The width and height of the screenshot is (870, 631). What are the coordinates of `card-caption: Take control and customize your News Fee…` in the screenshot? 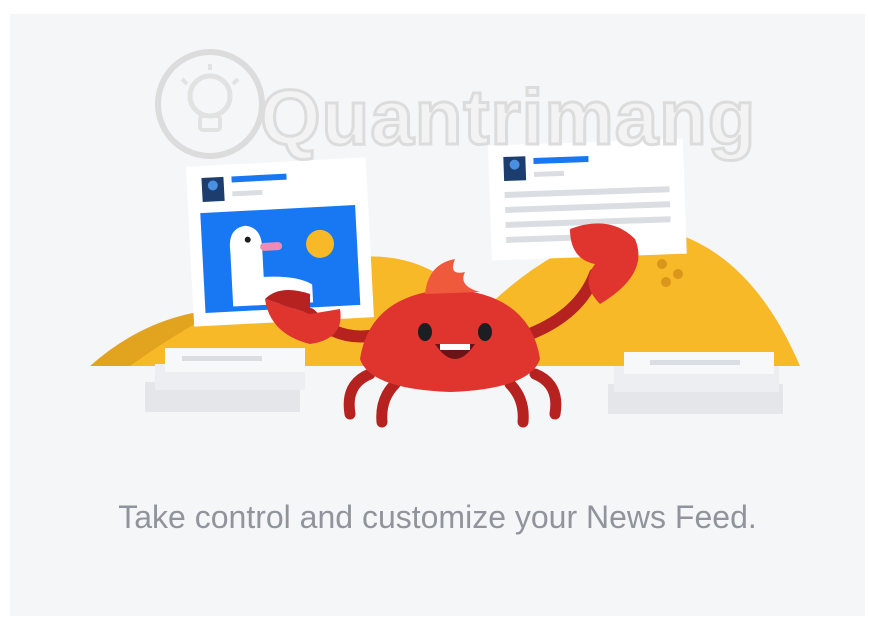 It's located at (437, 517).